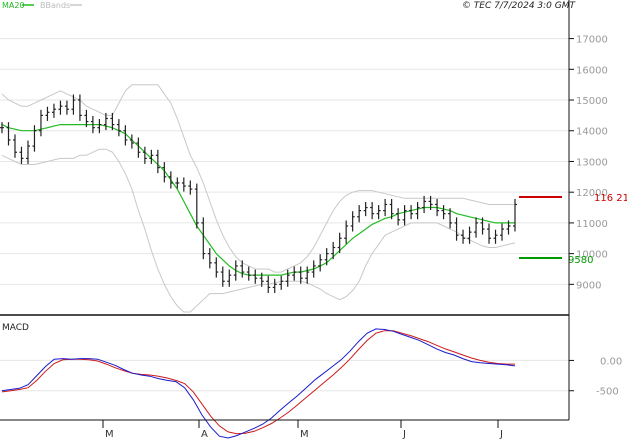  I want to click on month-axis: MAMJJ, so click(302, 430).